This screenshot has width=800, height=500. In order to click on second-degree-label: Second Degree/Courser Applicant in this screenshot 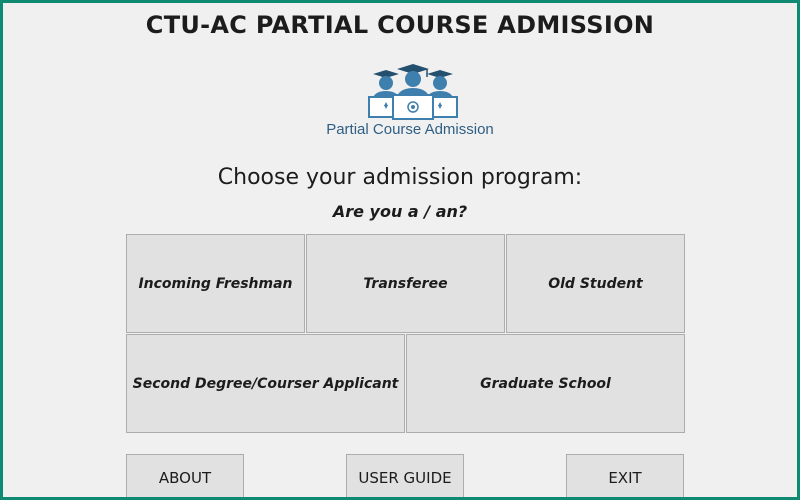, I will do `click(265, 383)`.